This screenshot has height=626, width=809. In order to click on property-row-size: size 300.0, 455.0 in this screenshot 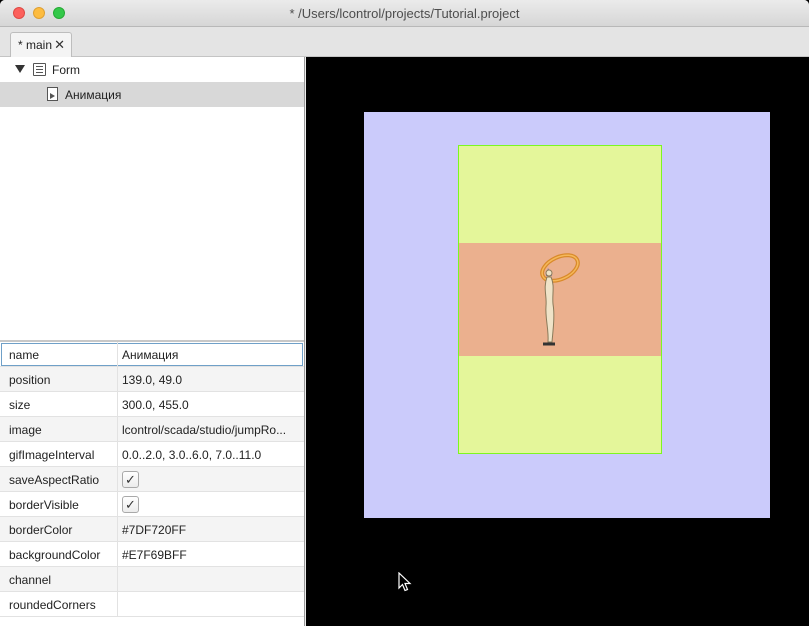, I will do `click(152, 404)`.